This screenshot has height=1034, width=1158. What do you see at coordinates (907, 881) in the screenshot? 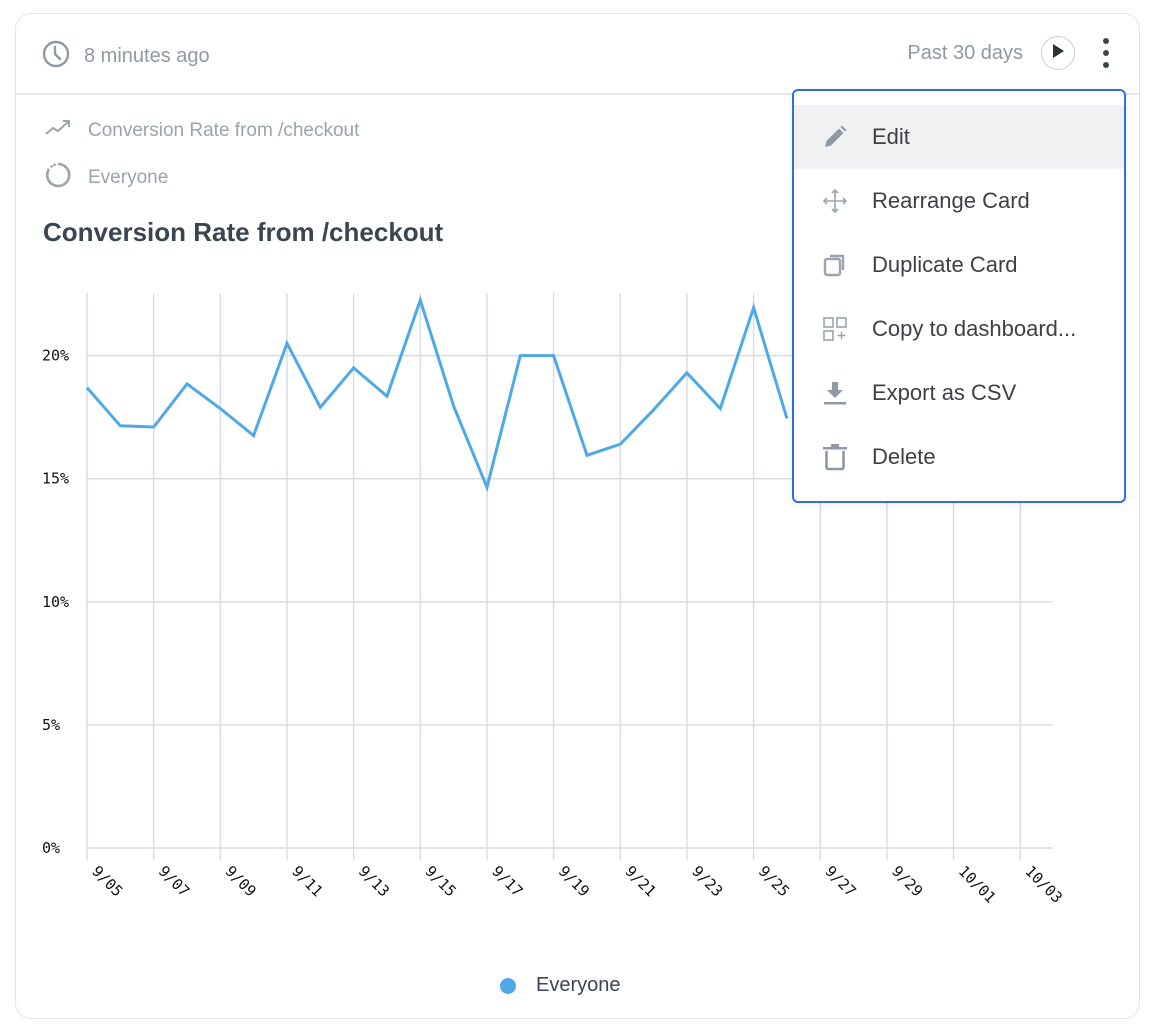
I see `x-tick-label: 9/29` at bounding box center [907, 881].